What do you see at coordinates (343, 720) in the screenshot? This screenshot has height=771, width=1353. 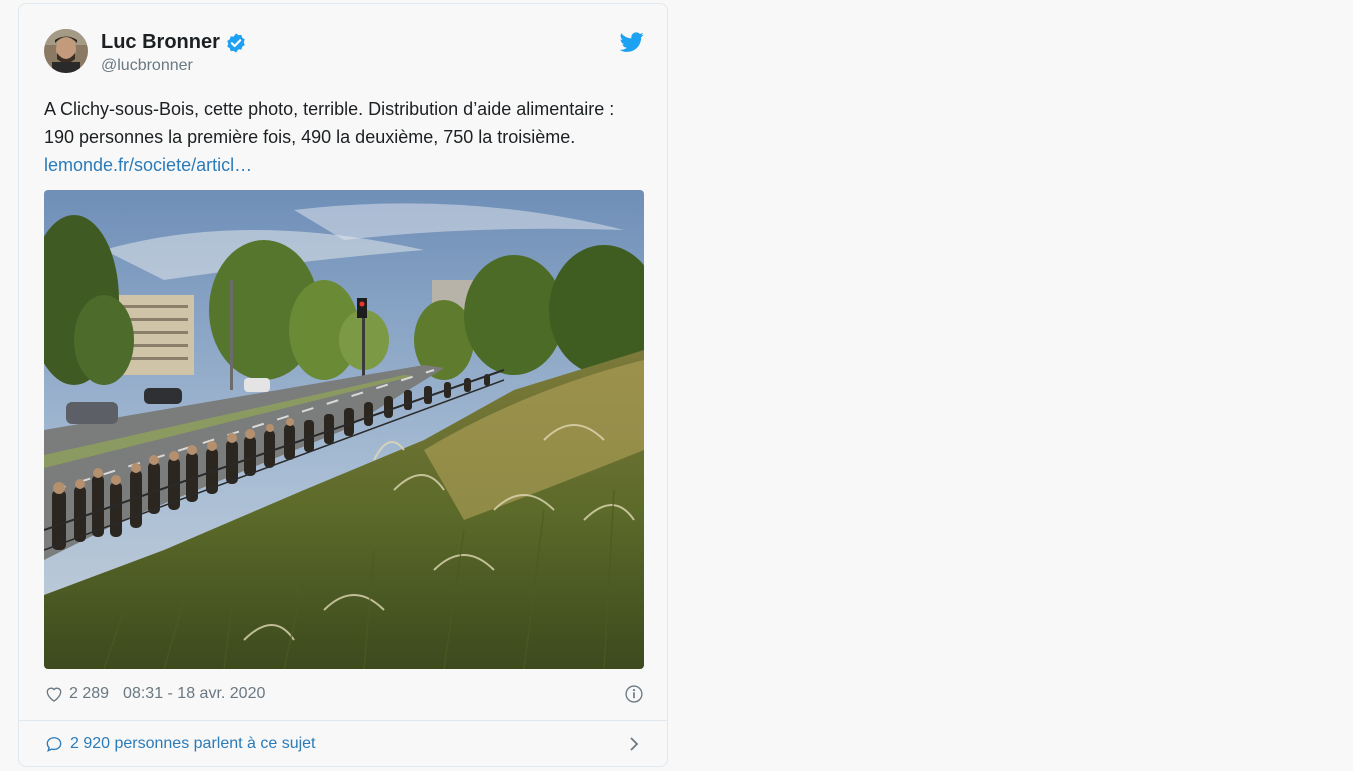 I see `divider` at bounding box center [343, 720].